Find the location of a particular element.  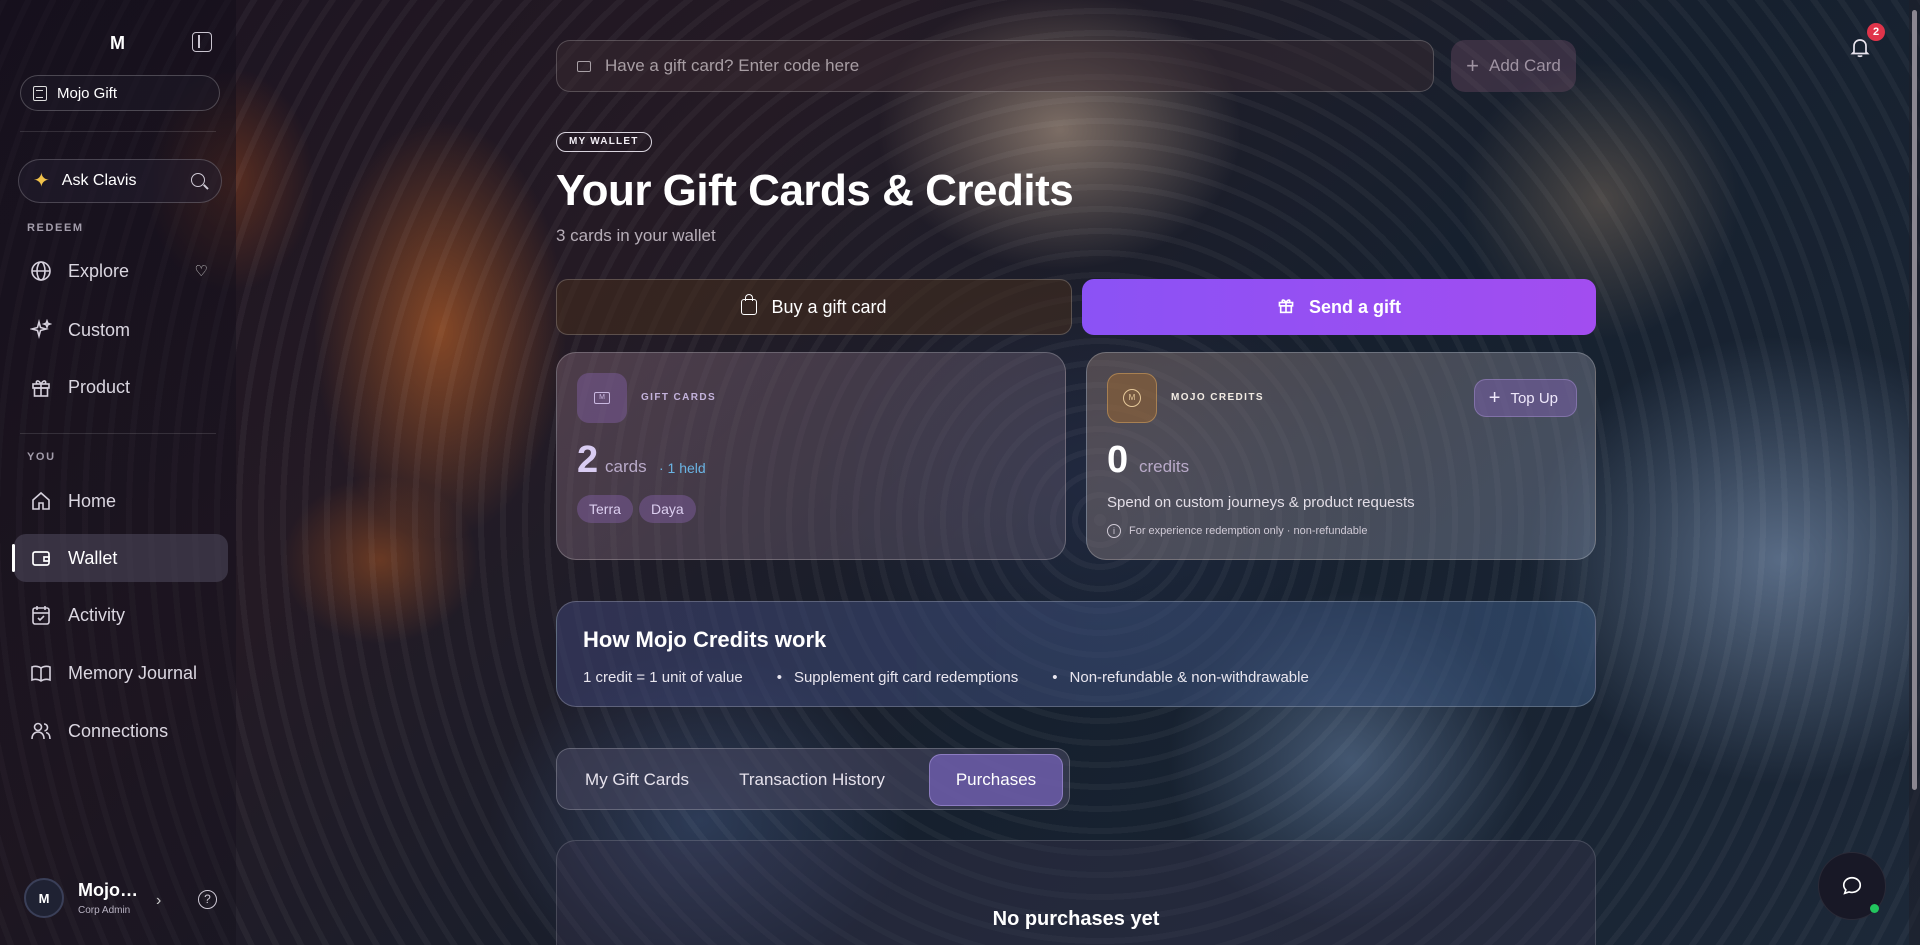

held-count: · 1 held is located at coordinates (682, 468).